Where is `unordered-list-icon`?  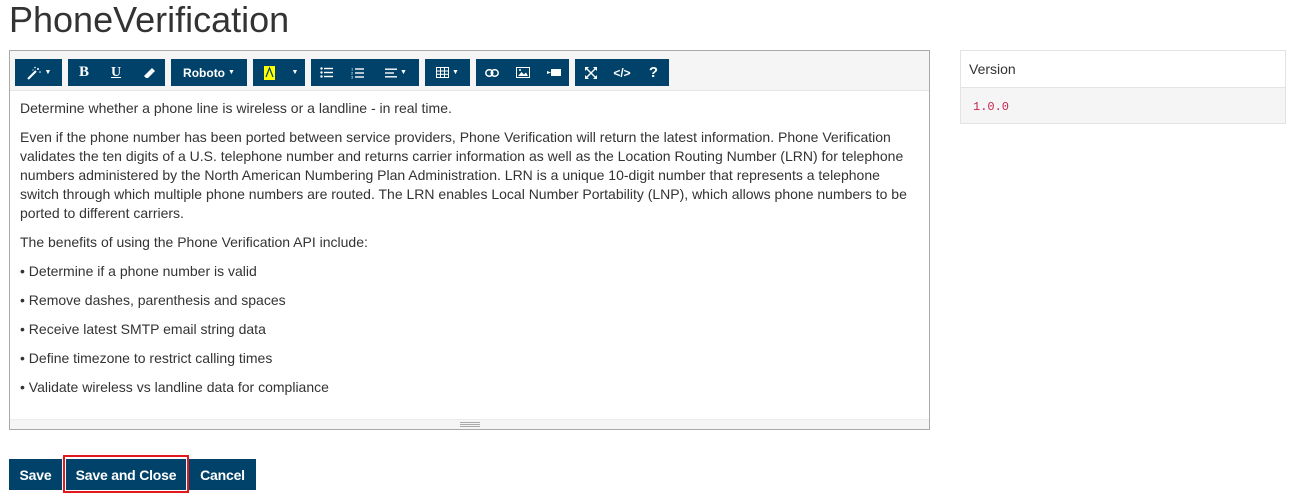 unordered-list-icon is located at coordinates (326, 72).